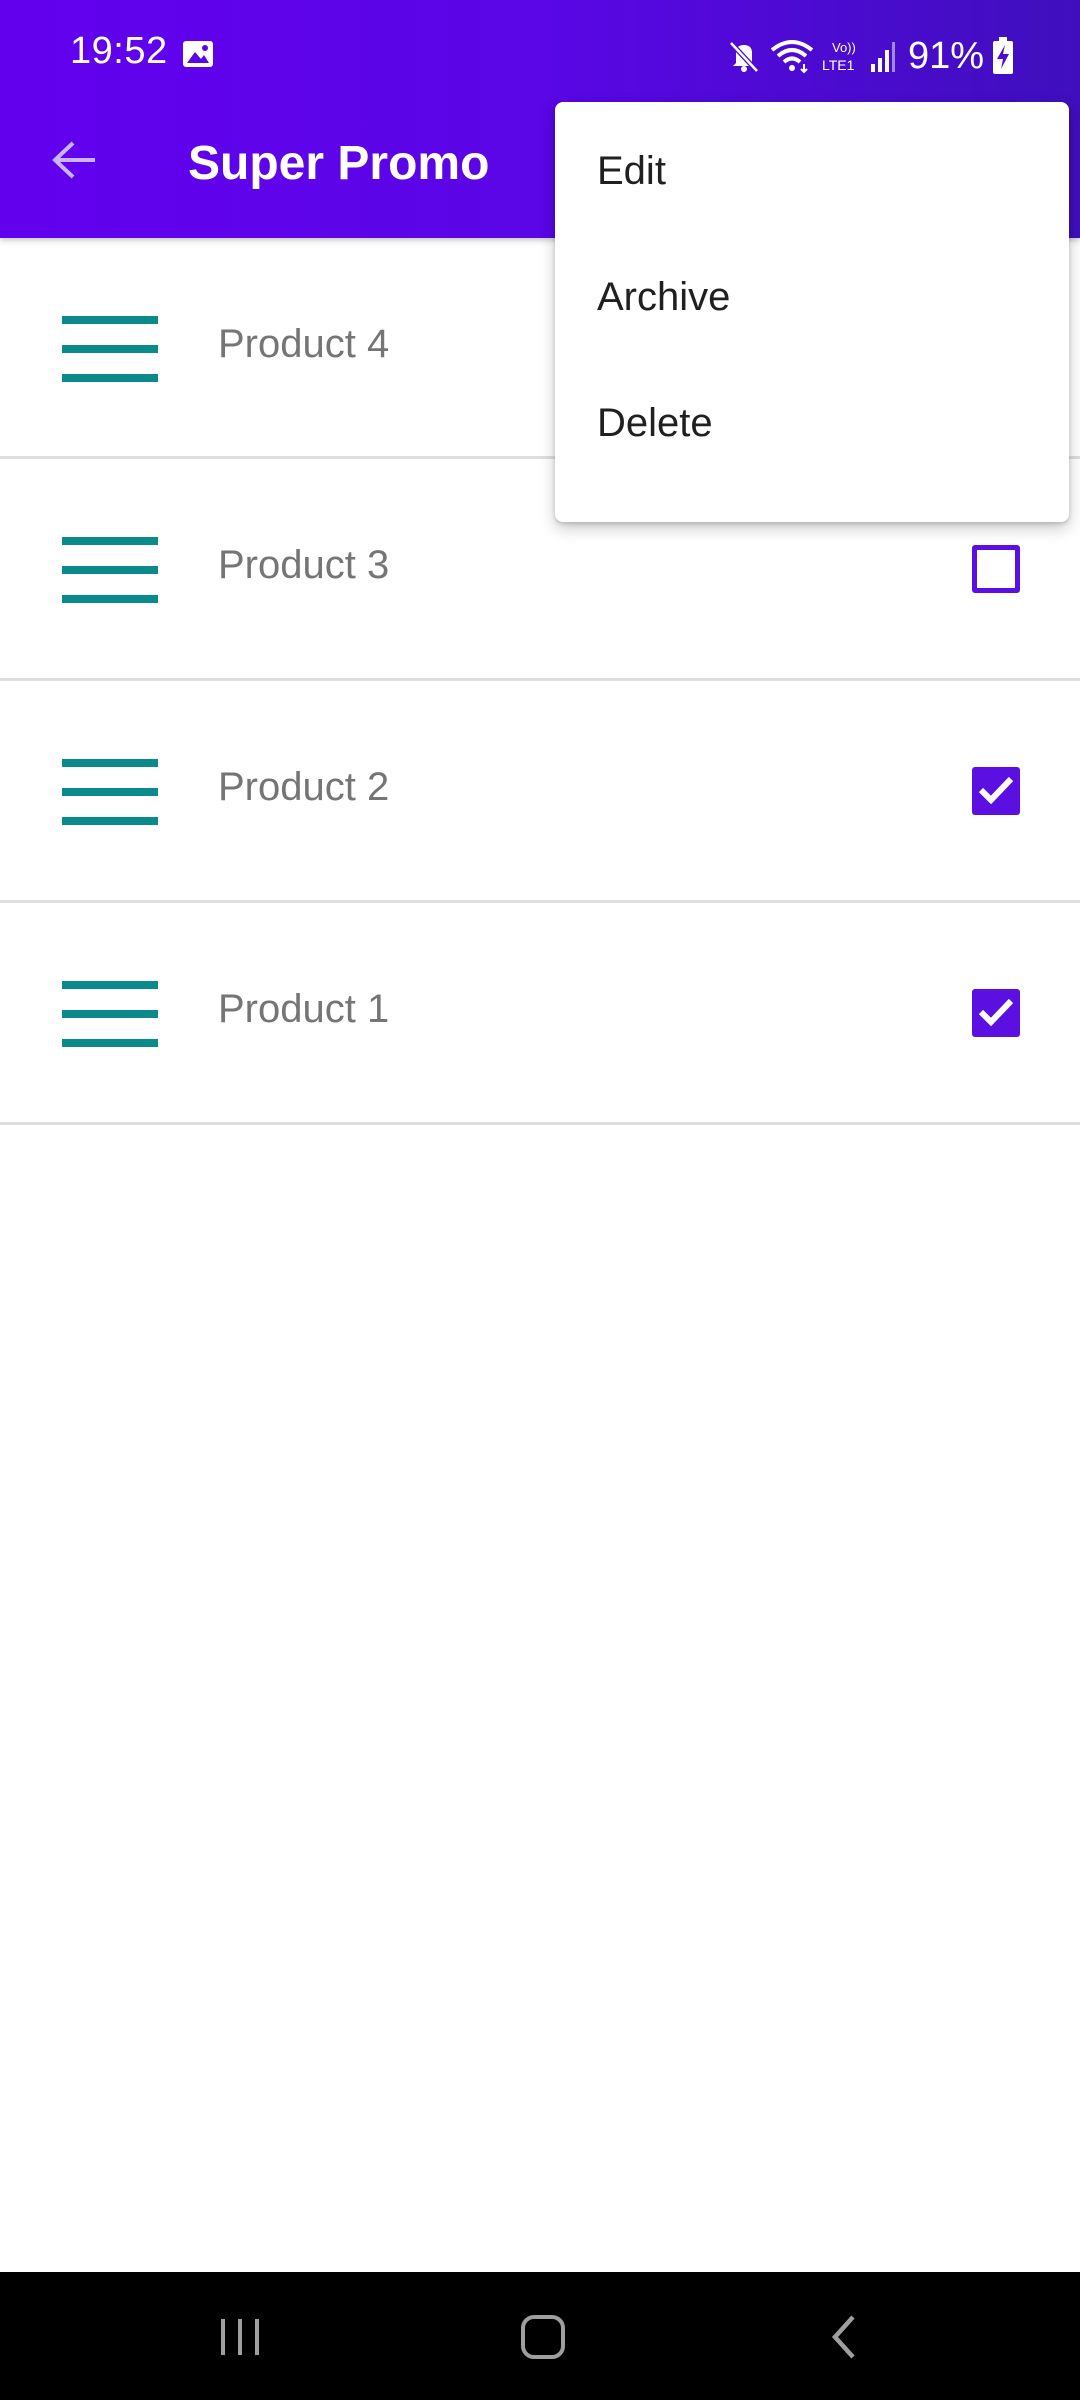 The height and width of the screenshot is (2400, 1080). I want to click on product-label: Product 3, so click(304, 565).